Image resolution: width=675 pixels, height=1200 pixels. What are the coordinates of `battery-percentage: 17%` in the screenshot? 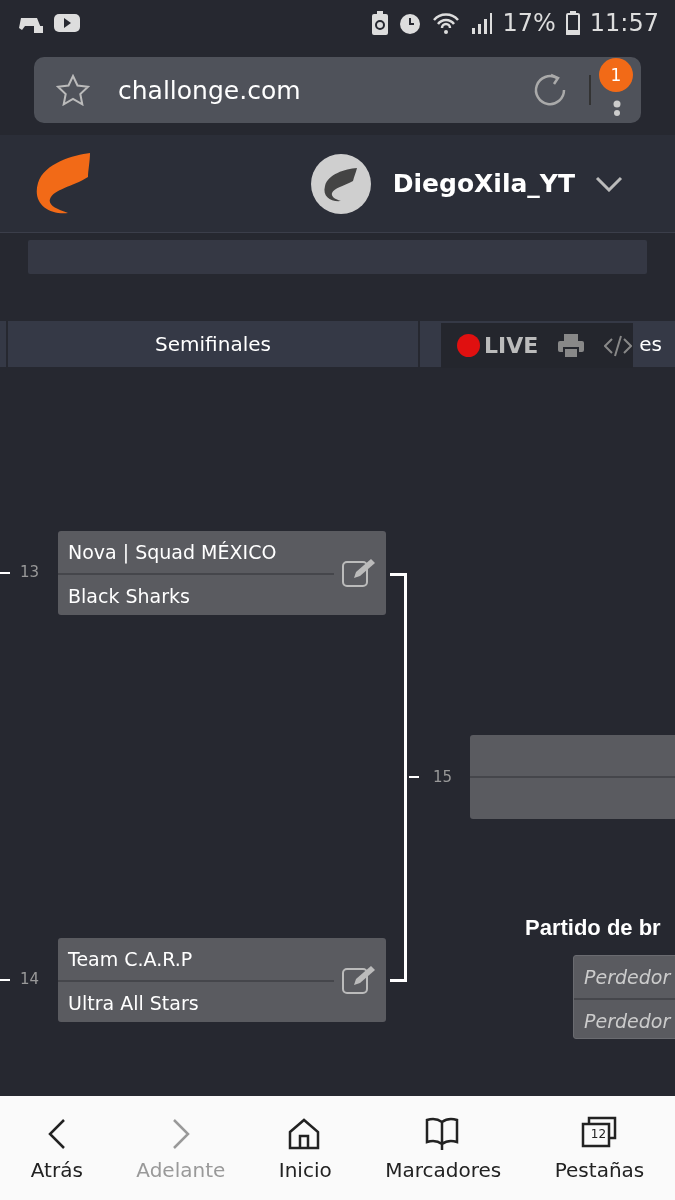 It's located at (529, 22).